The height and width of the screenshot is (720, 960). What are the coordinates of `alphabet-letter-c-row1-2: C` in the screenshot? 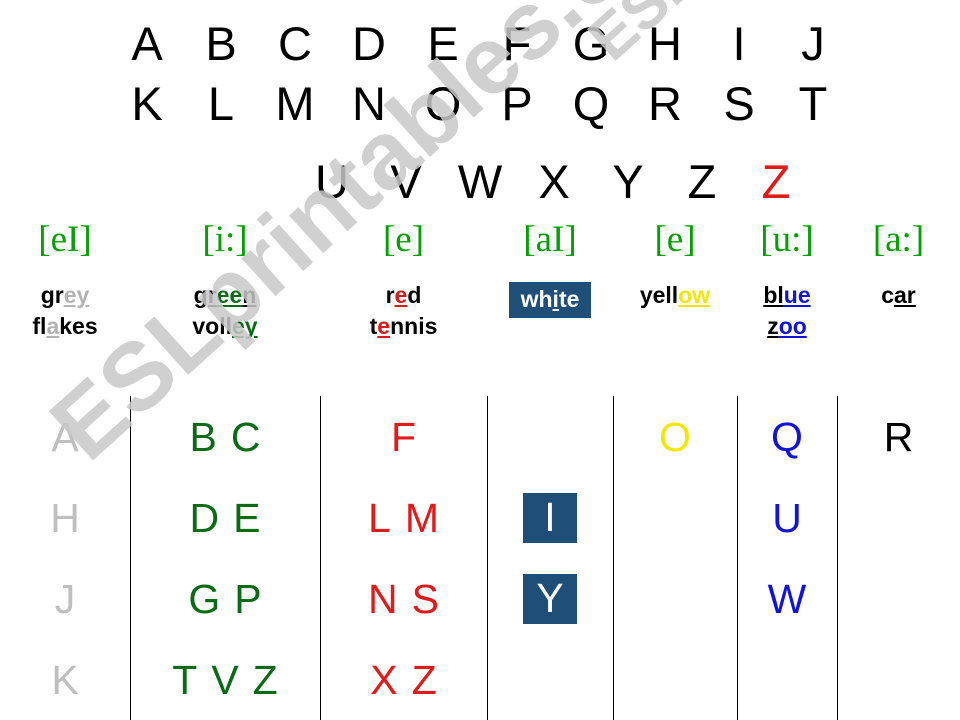 It's located at (295, 43).